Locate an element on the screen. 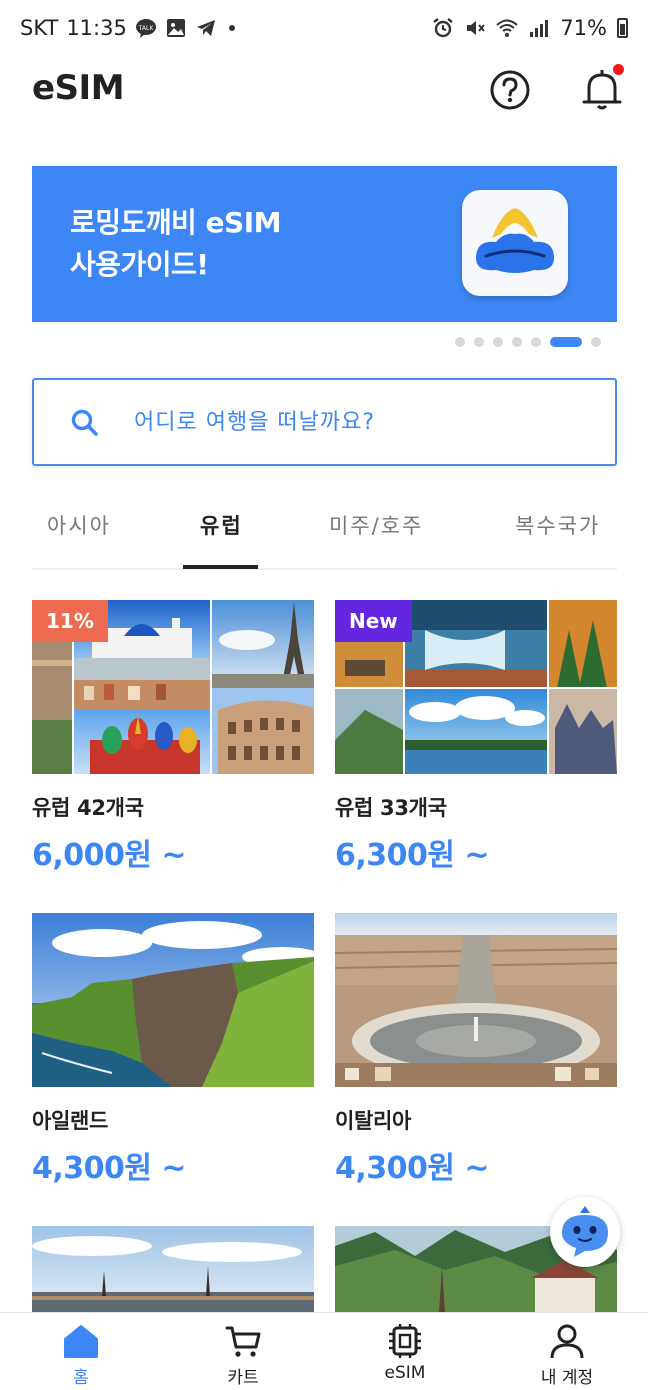 The image size is (648, 1390). dokkaebi-mascot-icon is located at coordinates (515, 240).